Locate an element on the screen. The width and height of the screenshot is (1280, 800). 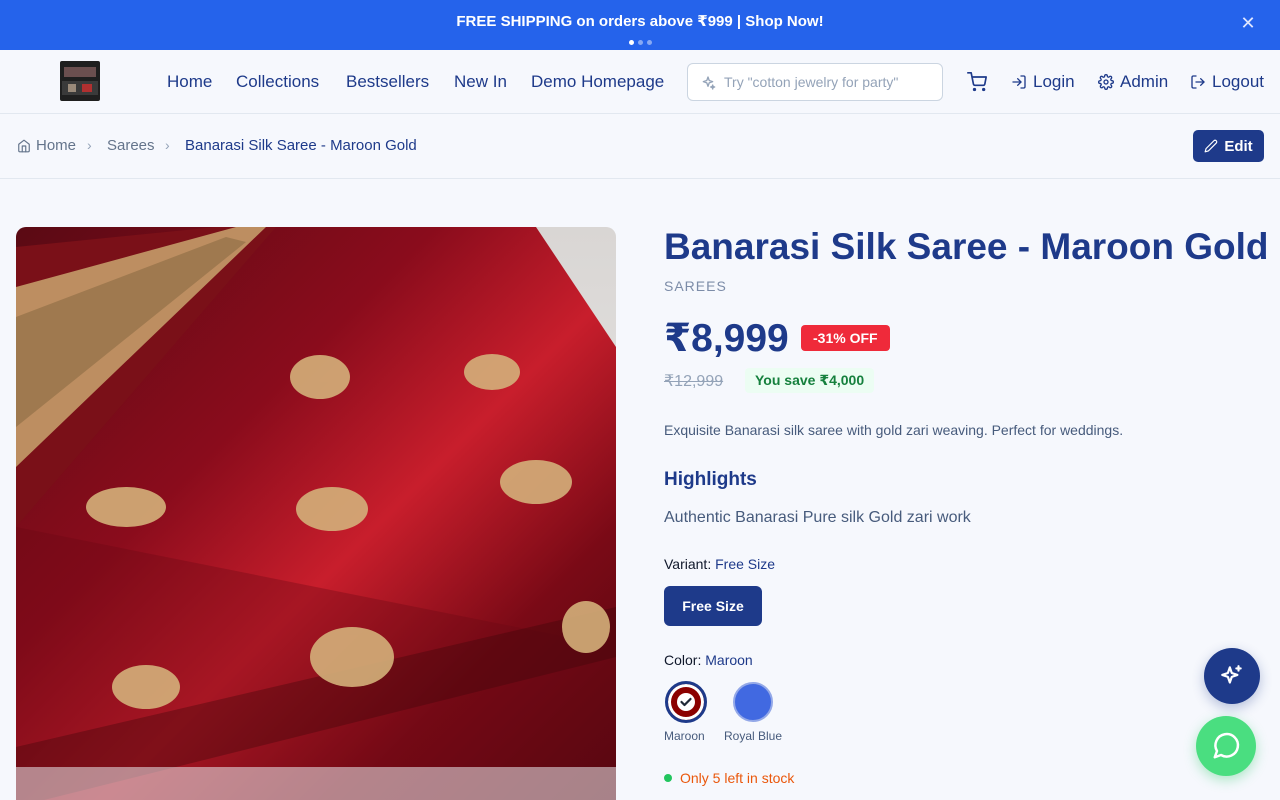
admin-button: Admin is located at coordinates (1133, 82).